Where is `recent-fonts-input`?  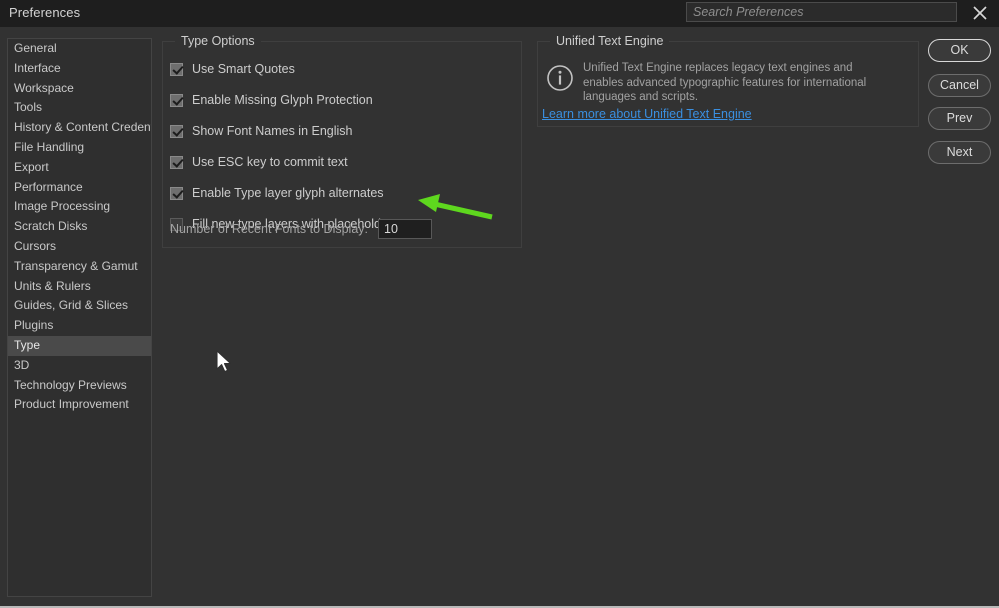 recent-fonts-input is located at coordinates (405, 229).